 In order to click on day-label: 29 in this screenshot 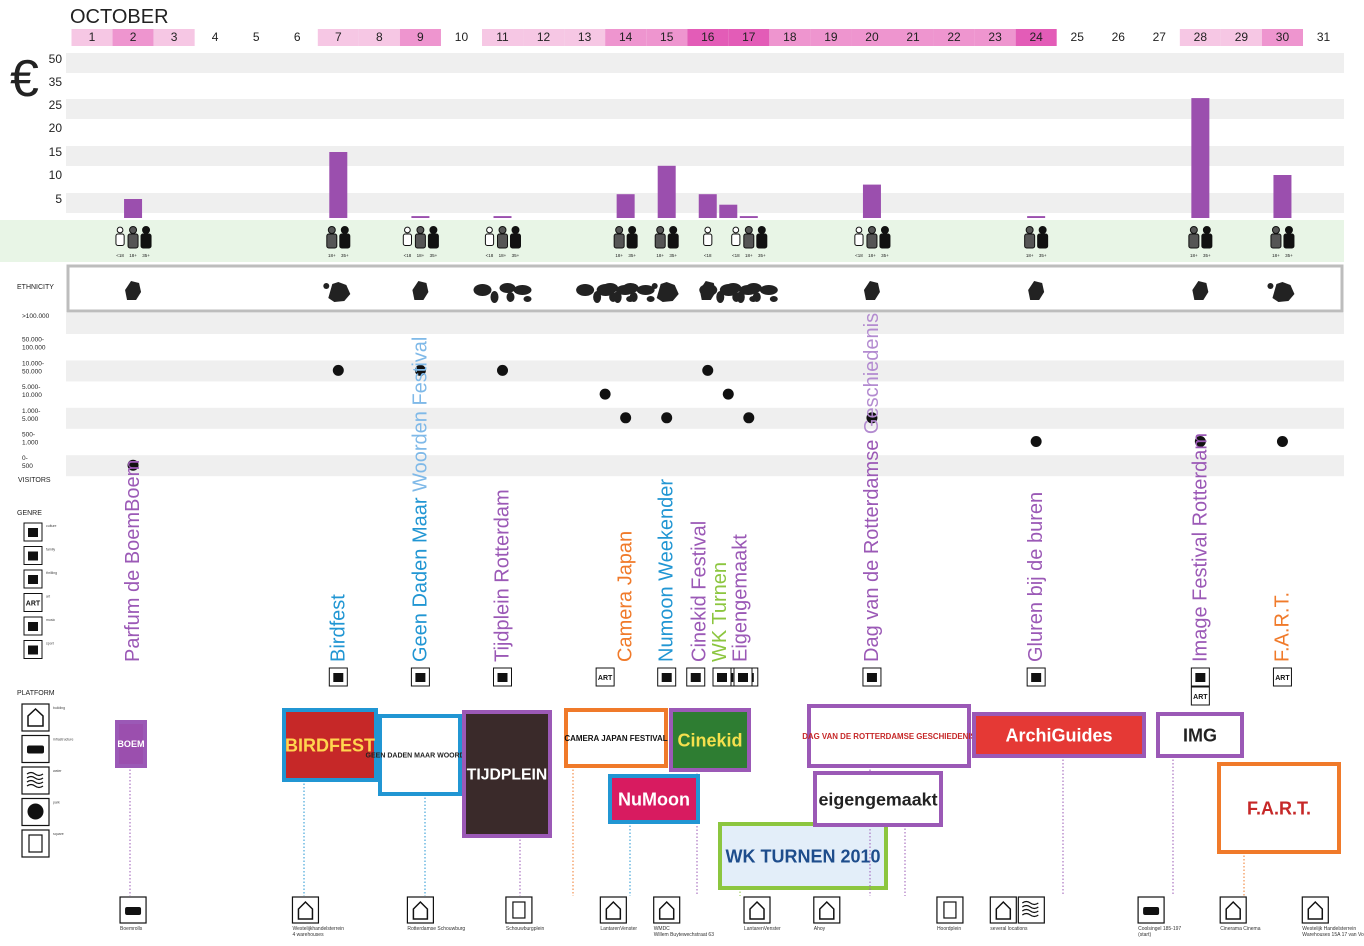, I will do `click(1242, 37)`.